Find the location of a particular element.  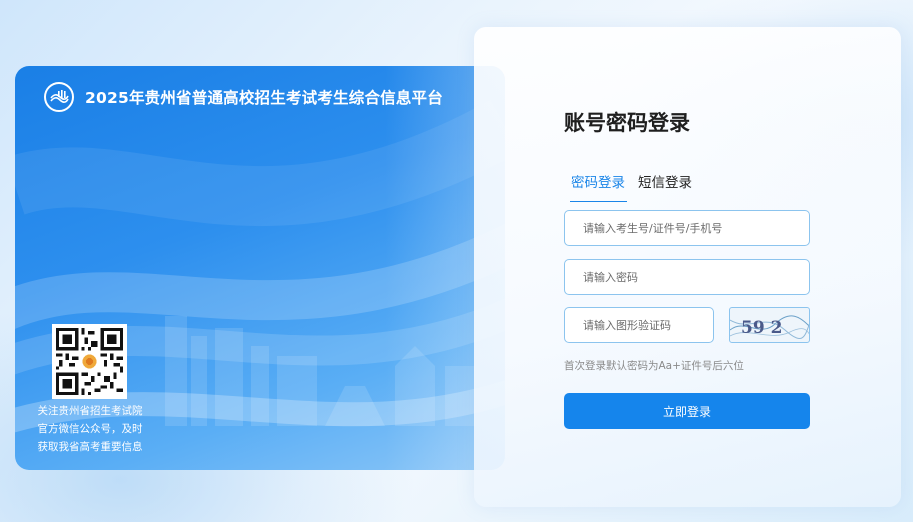

captcha-input is located at coordinates (639, 325).